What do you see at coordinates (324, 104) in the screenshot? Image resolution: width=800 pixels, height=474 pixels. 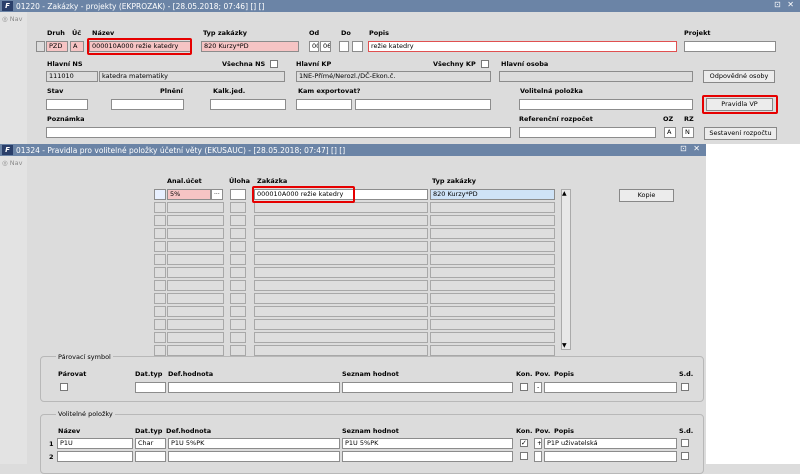 I see `kam-exportovat-field` at bounding box center [324, 104].